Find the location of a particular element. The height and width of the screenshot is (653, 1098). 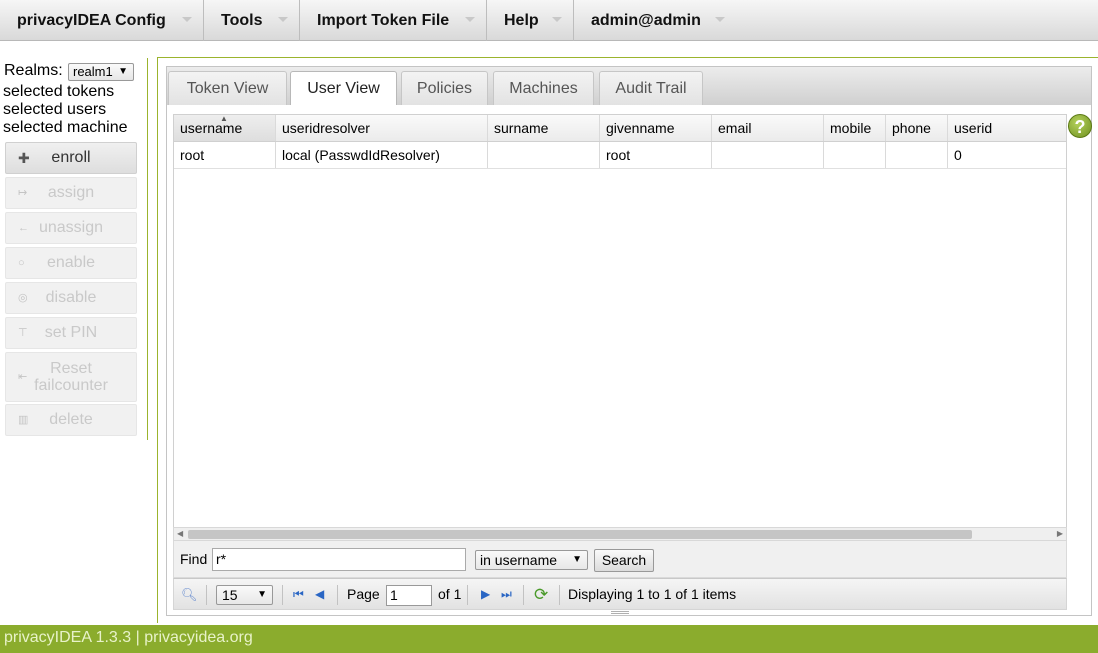

tab-audit-trail: Audit Trail is located at coordinates (651, 88).